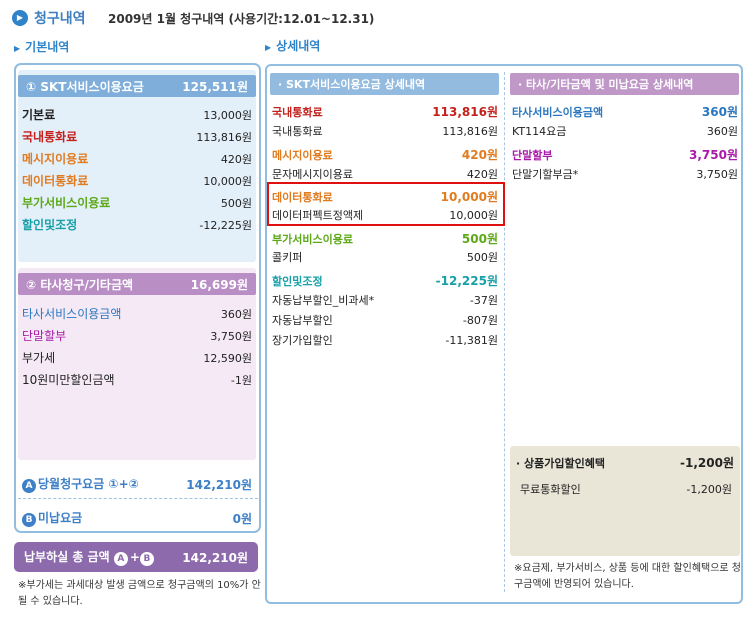  What do you see at coordinates (20, 18) in the screenshot?
I see `play-circle-icon: ▶` at bounding box center [20, 18].